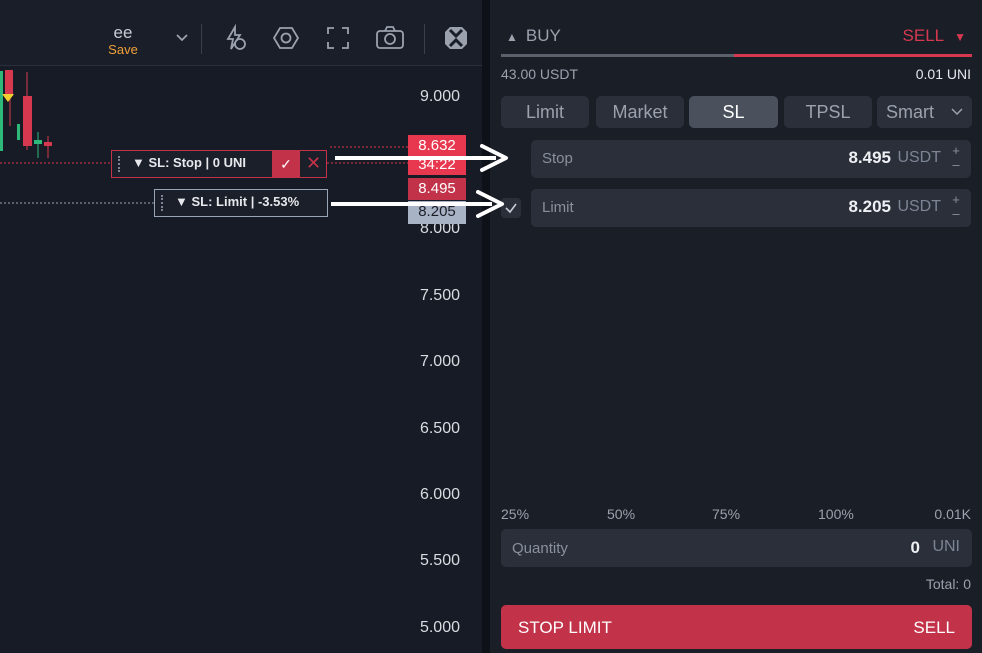  I want to click on percent-25-button: 25%, so click(515, 514).